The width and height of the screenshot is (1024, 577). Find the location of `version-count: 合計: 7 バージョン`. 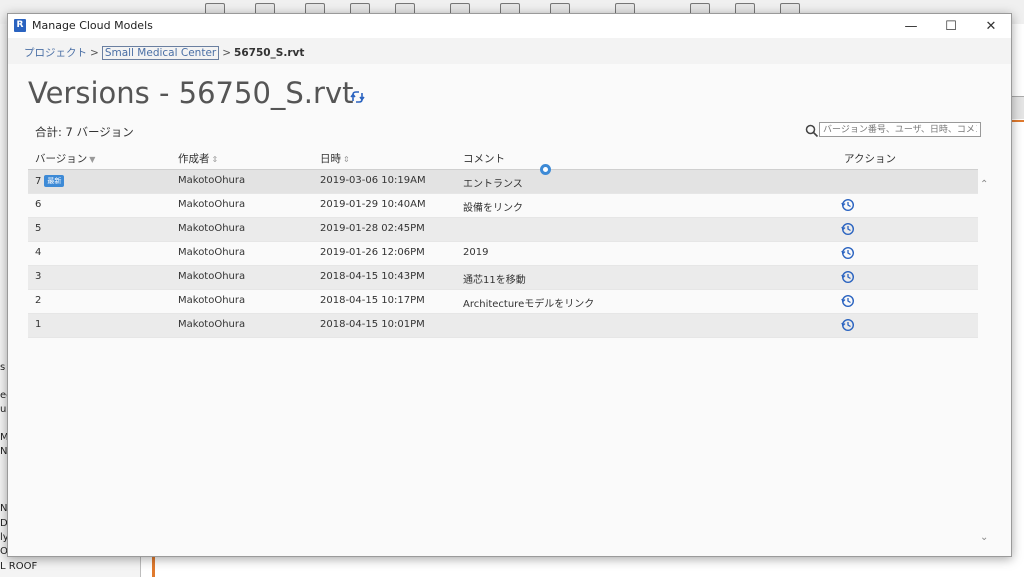

version-count: 合計: 7 バージョン is located at coordinates (84, 132).